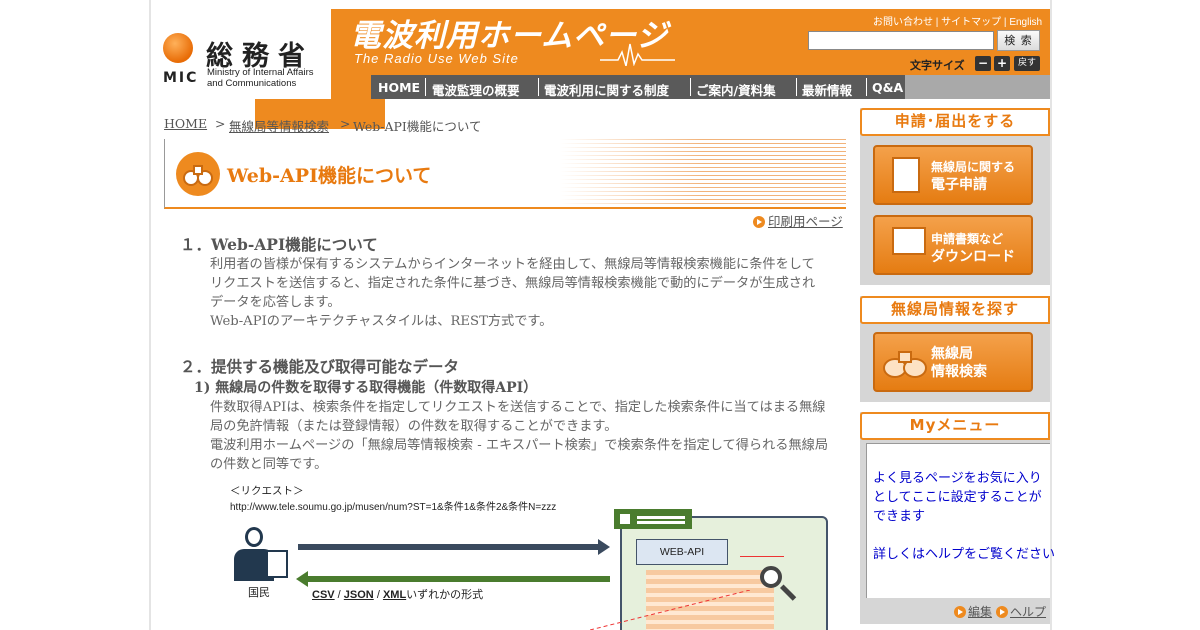 The height and width of the screenshot is (630, 1200). I want to click on request-arrow-head, so click(604, 547).